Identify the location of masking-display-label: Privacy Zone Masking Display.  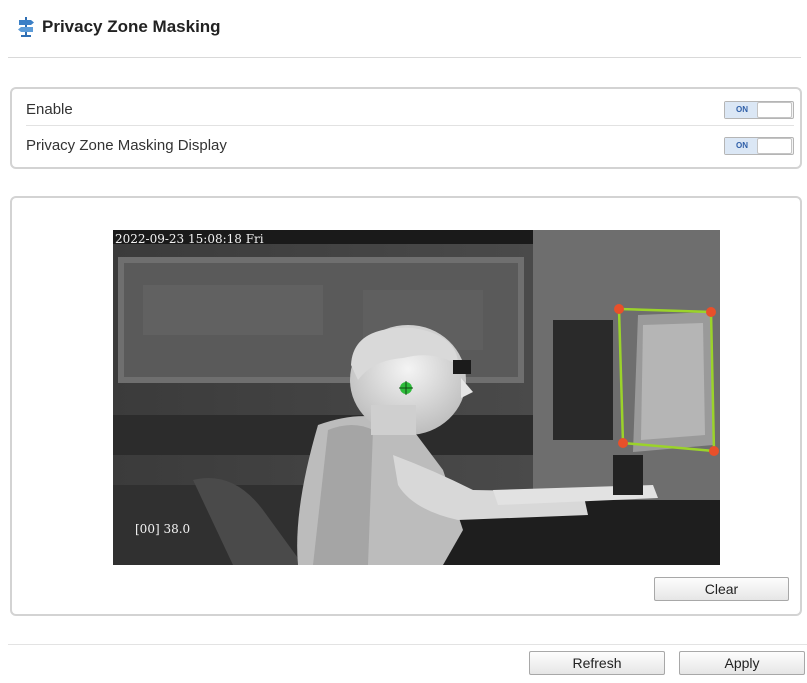
(126, 145).